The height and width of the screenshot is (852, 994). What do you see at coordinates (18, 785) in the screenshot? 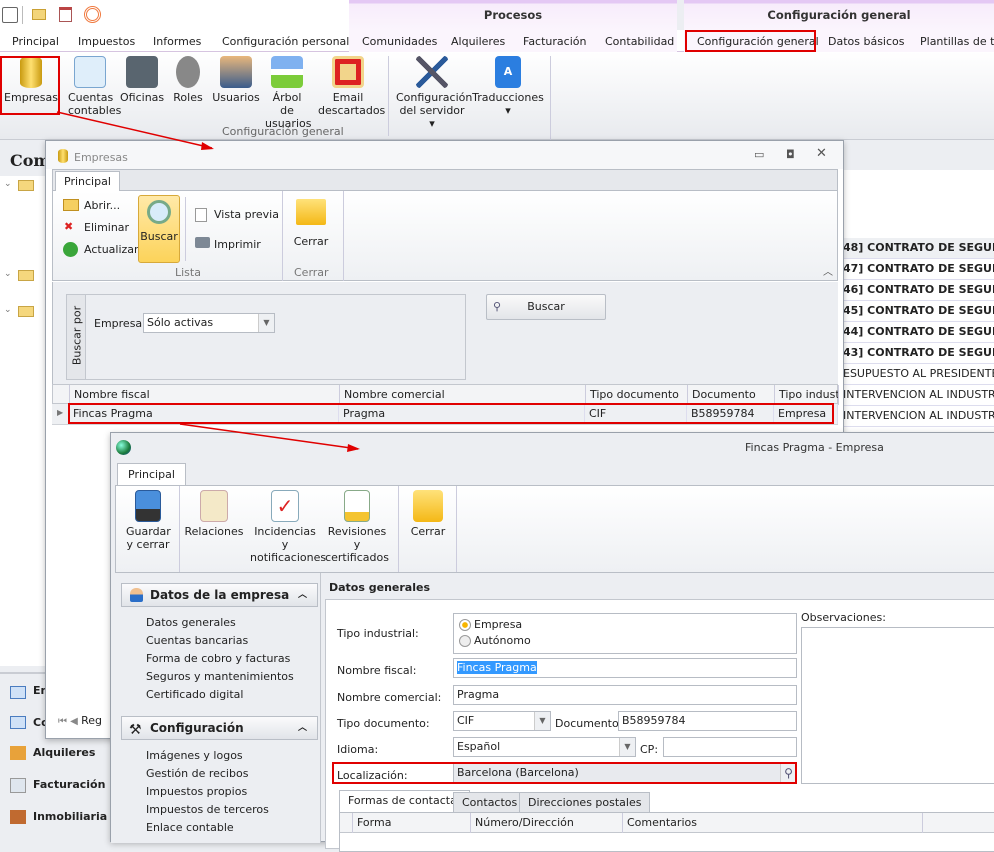
I see `facturacion-icon` at bounding box center [18, 785].